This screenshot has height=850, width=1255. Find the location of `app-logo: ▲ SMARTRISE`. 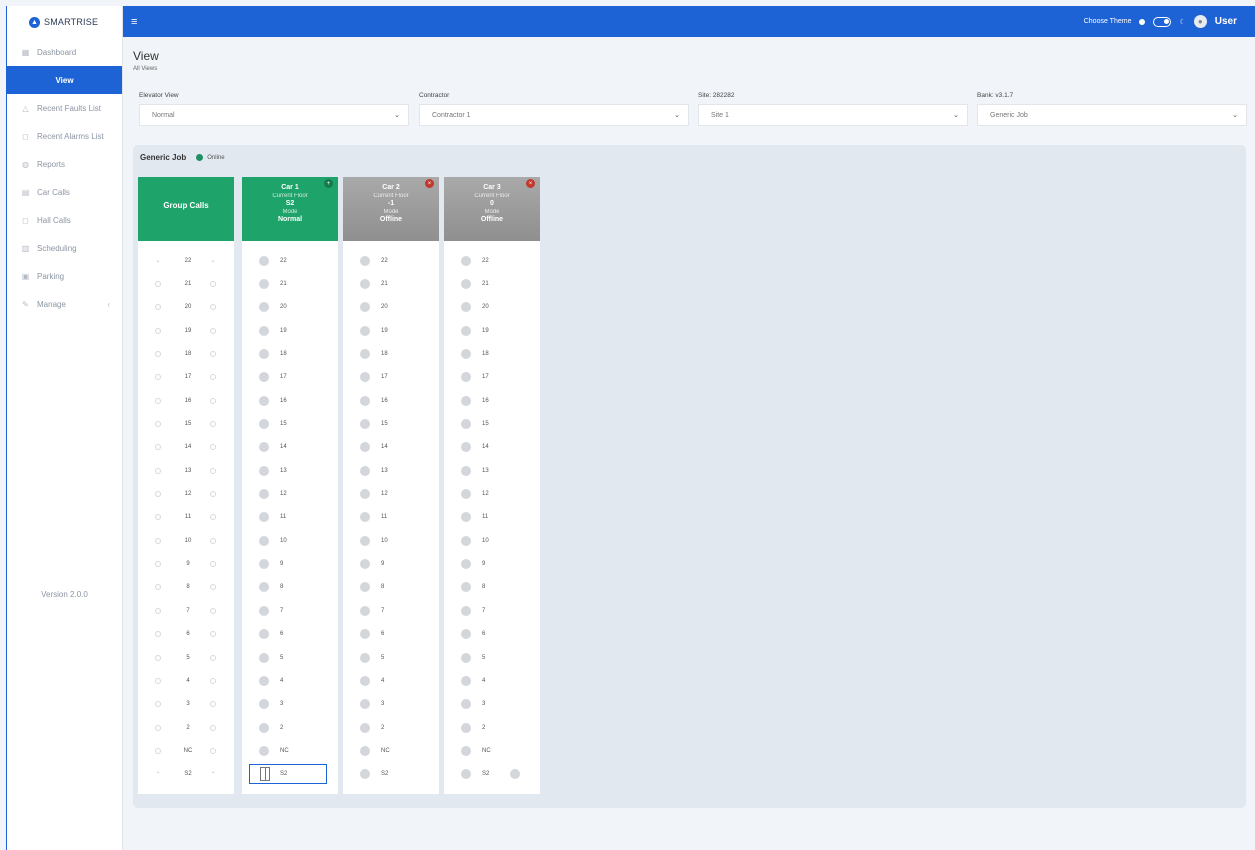

app-logo: ▲ SMARTRISE is located at coordinates (64, 22).